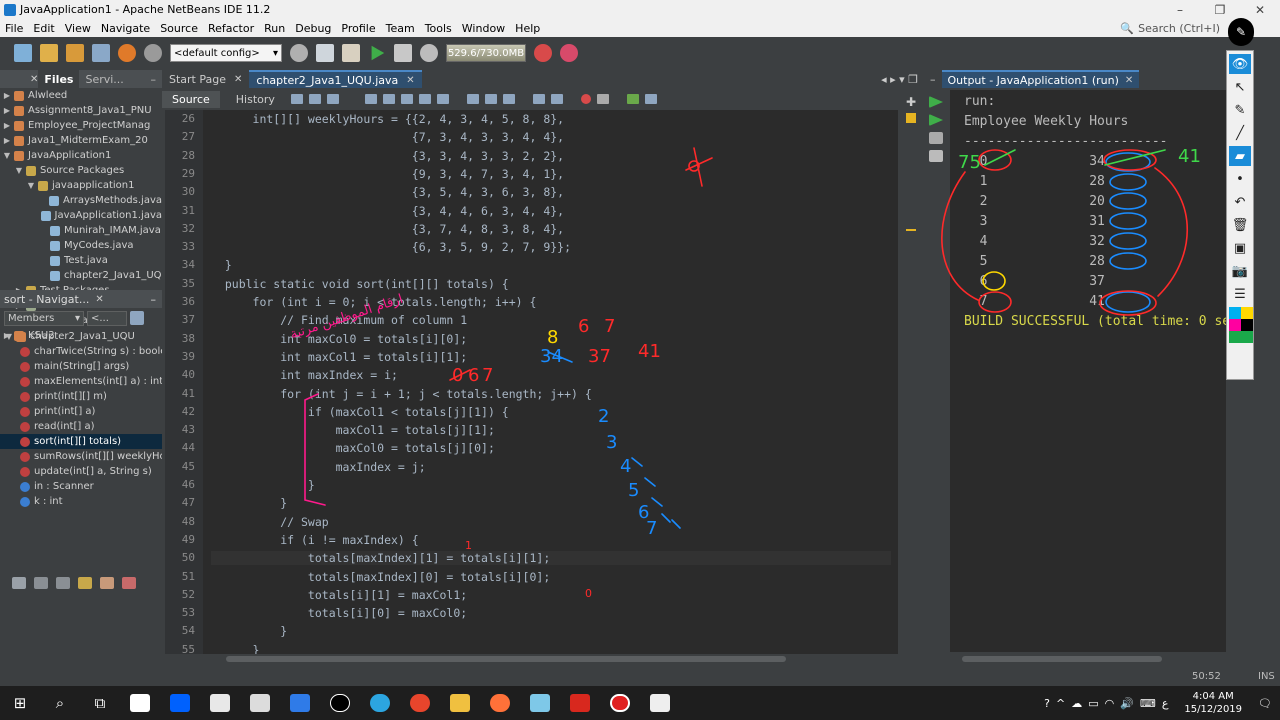 The image size is (1280, 720). I want to click on menu-team: Team, so click(400, 28).